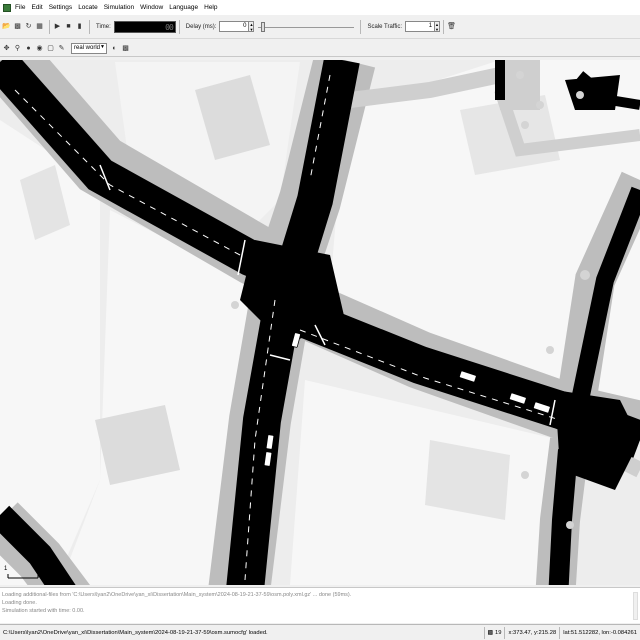  What do you see at coordinates (7, 7) in the screenshot?
I see `app-icon` at bounding box center [7, 7].